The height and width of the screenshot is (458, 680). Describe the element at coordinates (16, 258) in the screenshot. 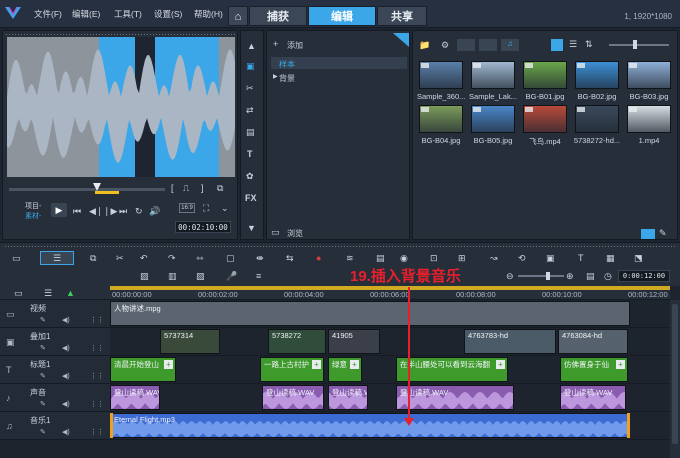

I see `storyboard-view-icon: ▭` at that location.